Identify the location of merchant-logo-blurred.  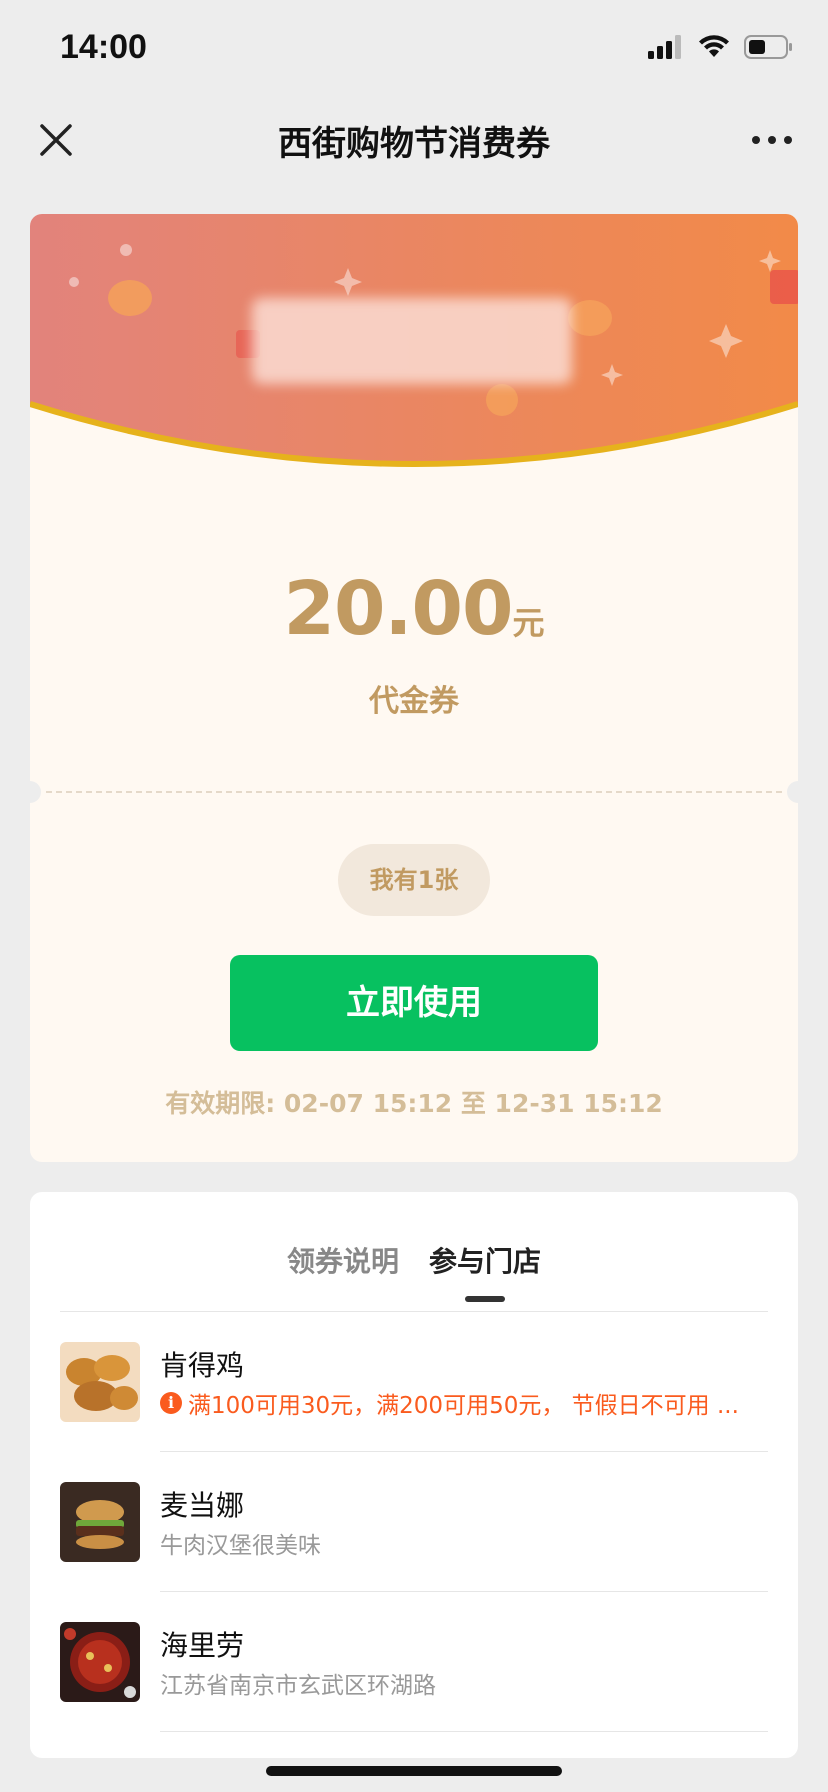
(412, 341).